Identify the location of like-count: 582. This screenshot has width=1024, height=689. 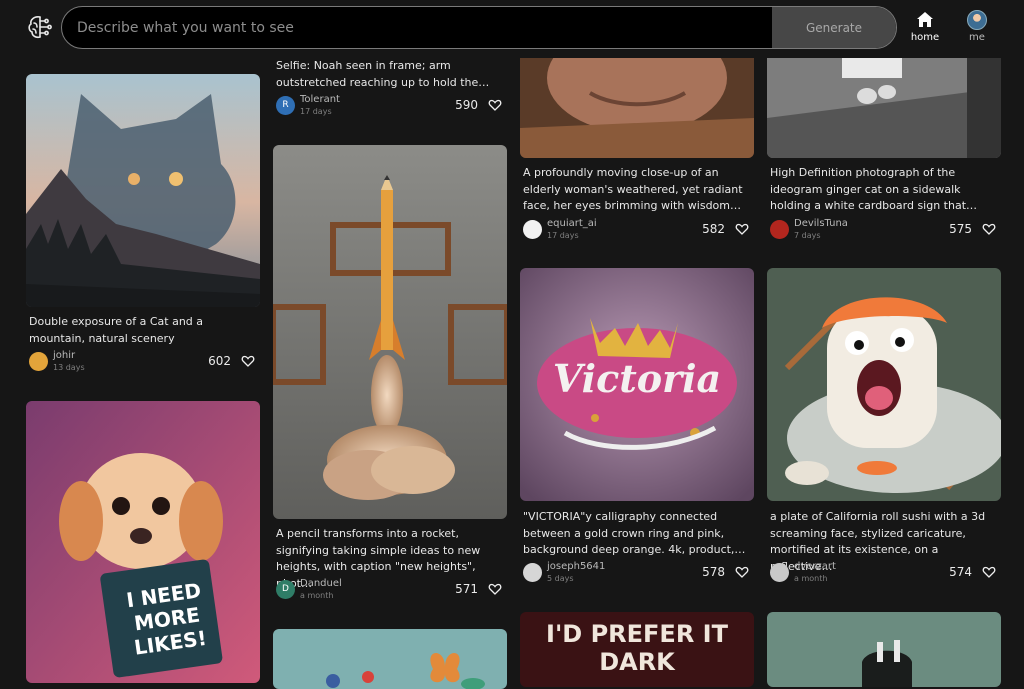
(713, 229).